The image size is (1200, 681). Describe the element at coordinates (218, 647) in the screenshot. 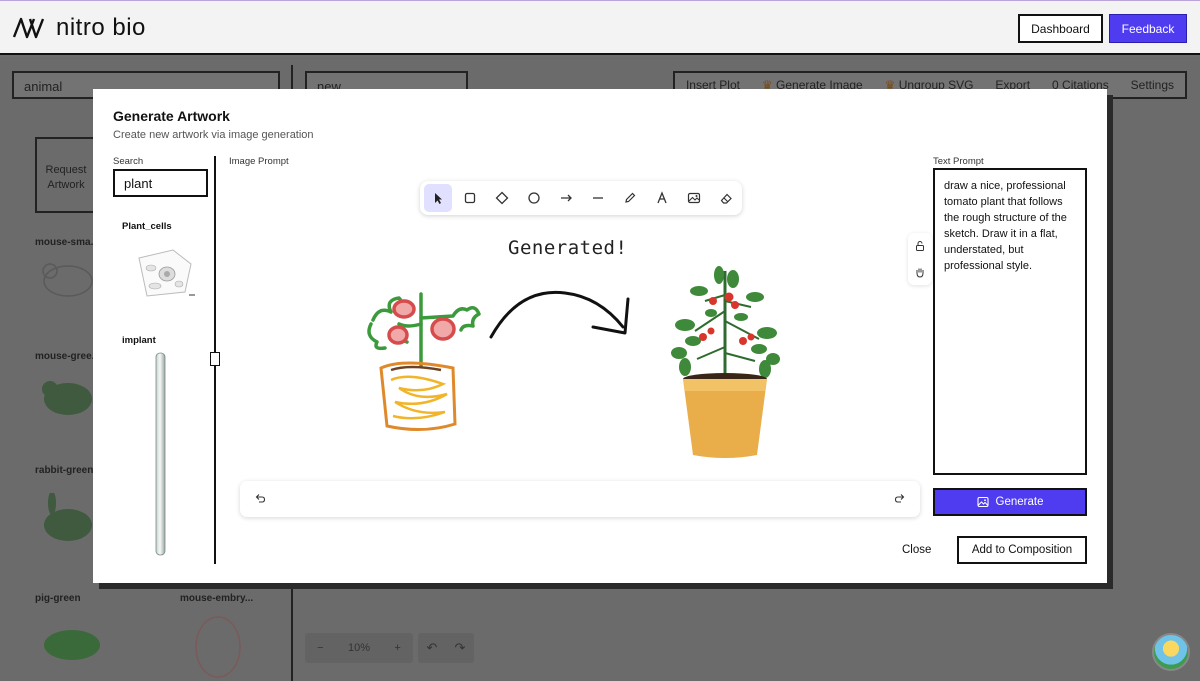

I see `mouse-embryo-illustration` at that location.